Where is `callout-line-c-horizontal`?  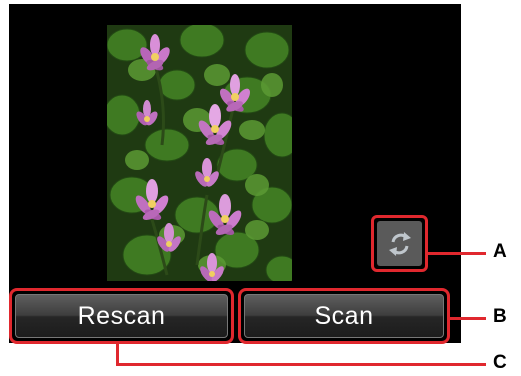
callout-line-c-horizontal is located at coordinates (301, 364).